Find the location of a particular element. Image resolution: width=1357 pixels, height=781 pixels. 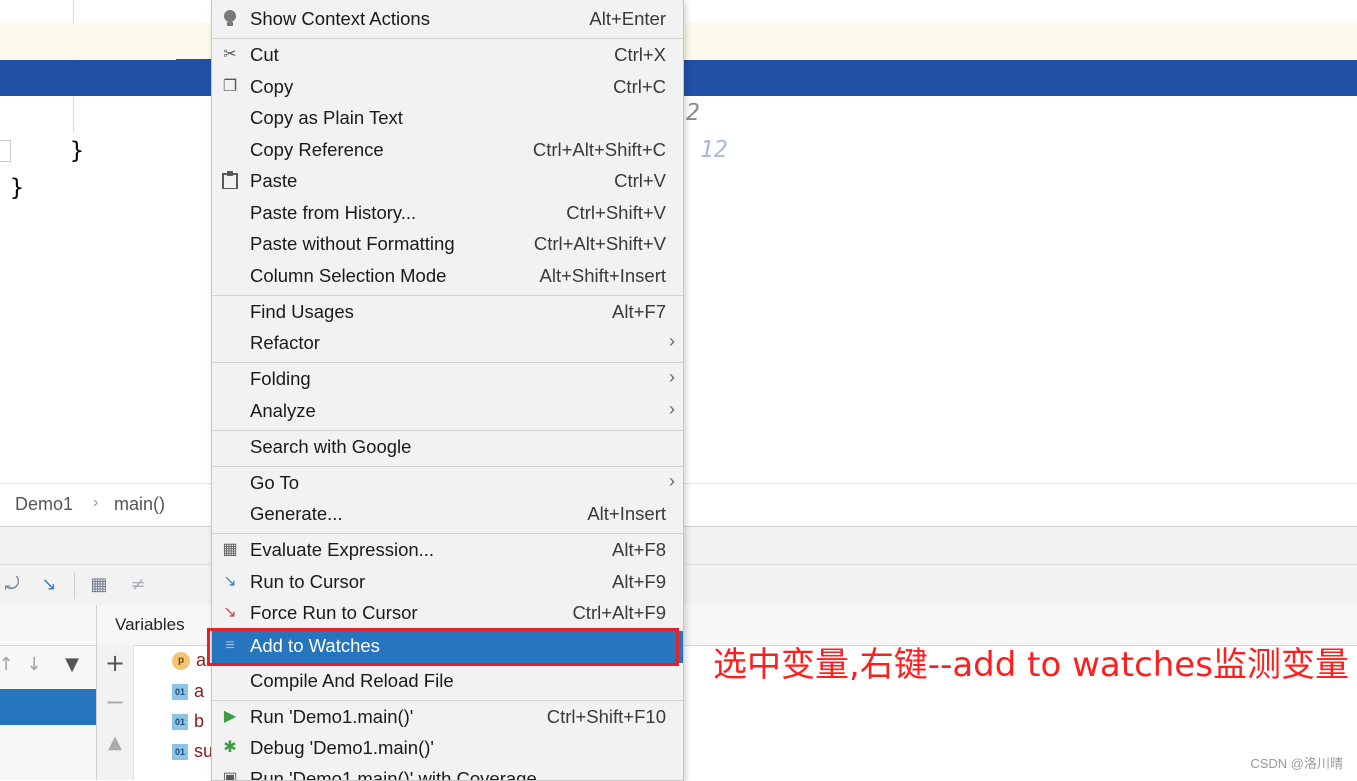

arrow-up-icon: ↑ is located at coordinates (9, 665).